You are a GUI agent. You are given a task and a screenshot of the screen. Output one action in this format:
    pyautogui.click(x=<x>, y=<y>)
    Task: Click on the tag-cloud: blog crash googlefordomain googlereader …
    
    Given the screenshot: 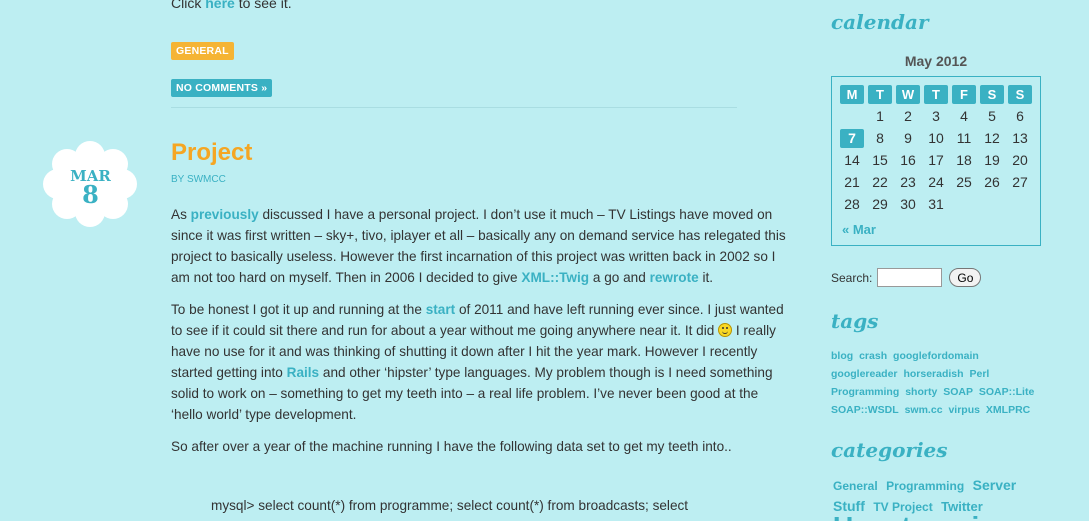 What is the action you would take?
    pyautogui.click(x=938, y=383)
    